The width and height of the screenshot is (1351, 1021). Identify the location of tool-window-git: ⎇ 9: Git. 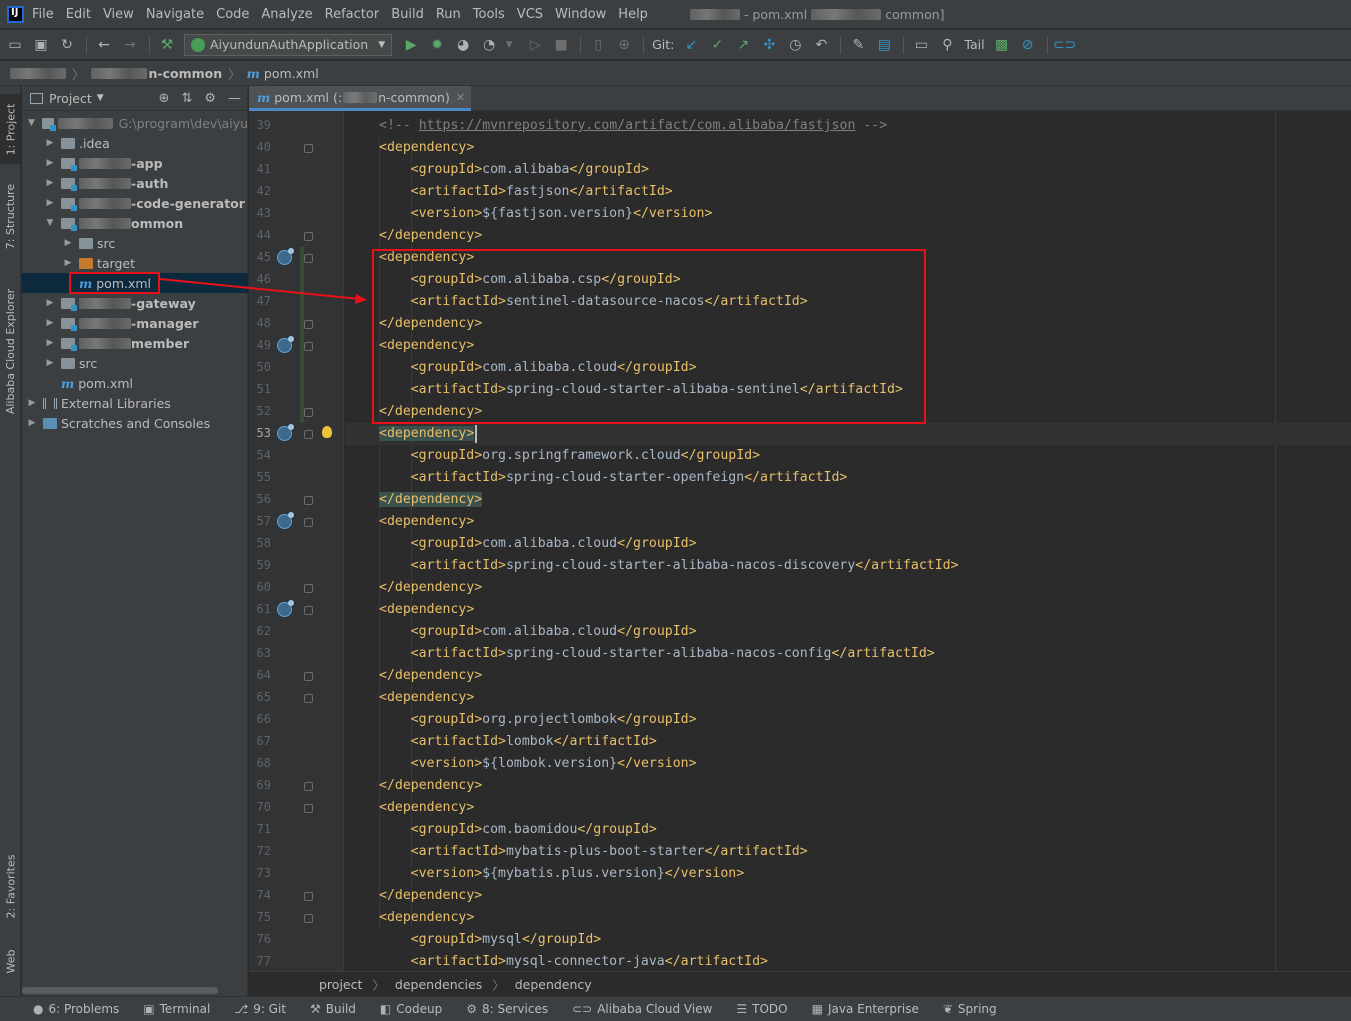
(260, 1009).